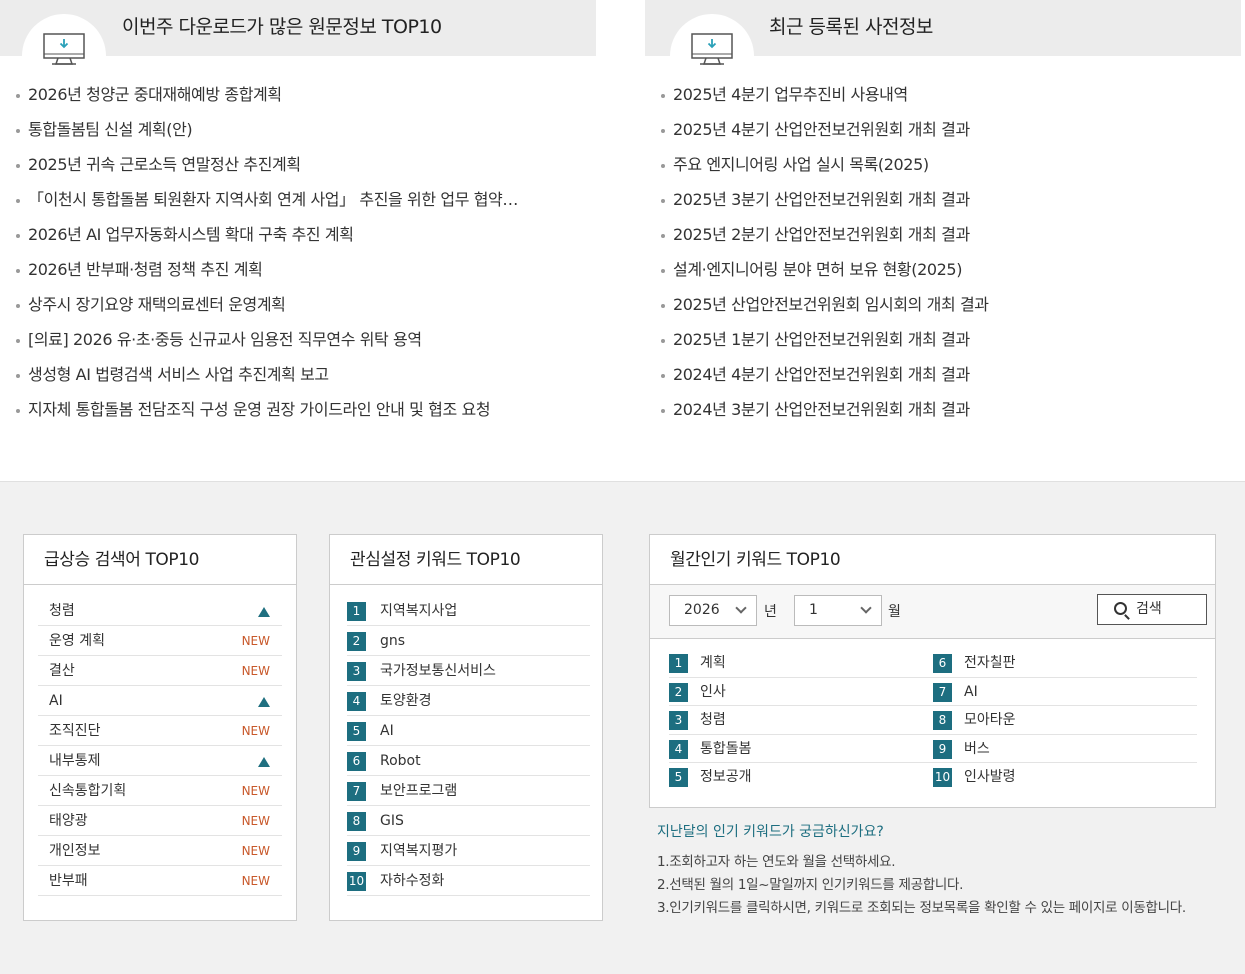  I want to click on keyword-item: 10 자하수정화, so click(468, 881).